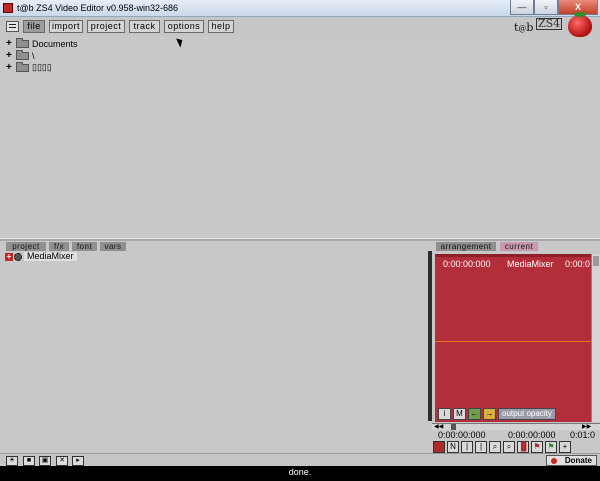 The image size is (600, 481). I want to click on maximize-button: ▫, so click(546, 7).